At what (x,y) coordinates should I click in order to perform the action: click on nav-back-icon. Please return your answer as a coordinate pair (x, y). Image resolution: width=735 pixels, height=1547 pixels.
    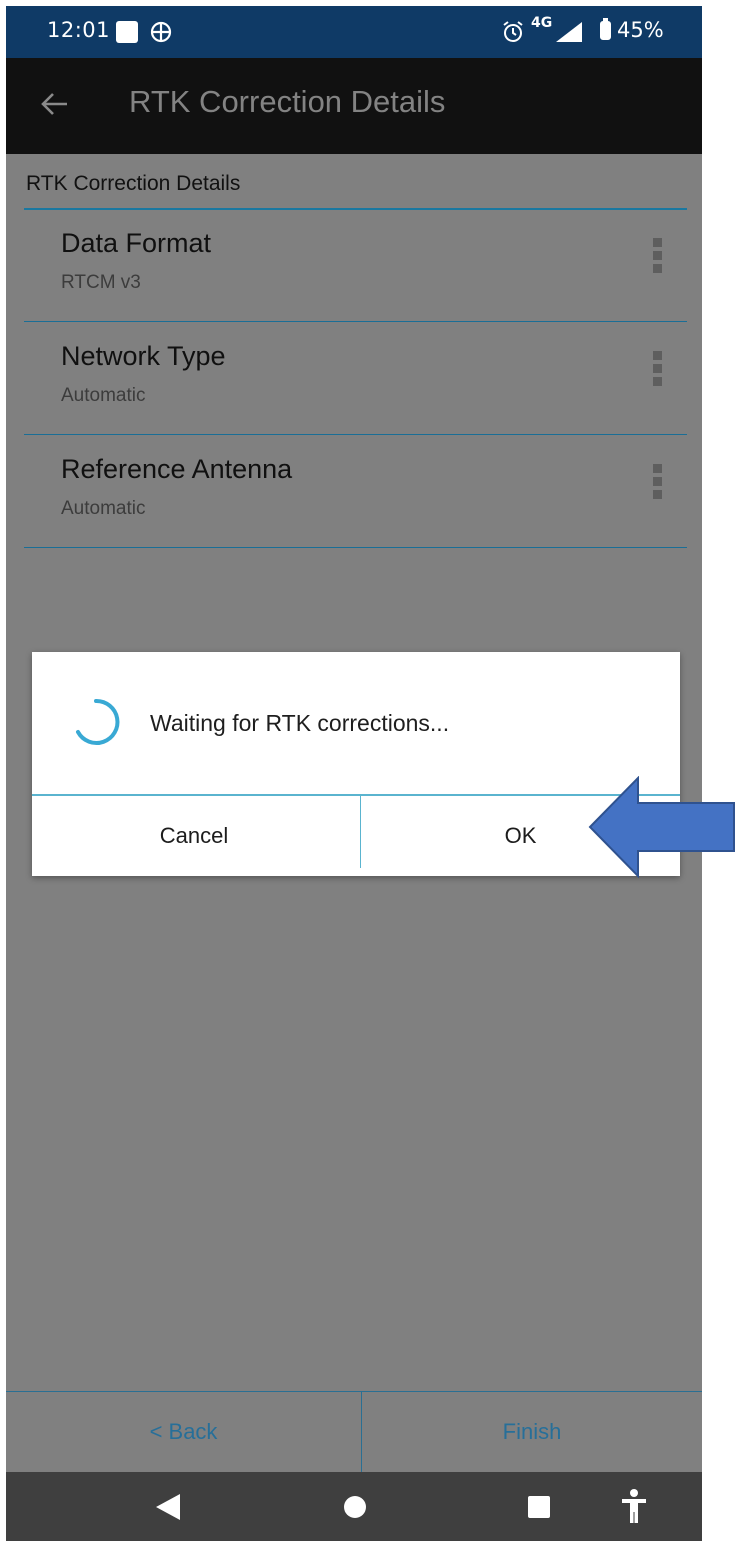
    Looking at the image, I should click on (168, 1507).